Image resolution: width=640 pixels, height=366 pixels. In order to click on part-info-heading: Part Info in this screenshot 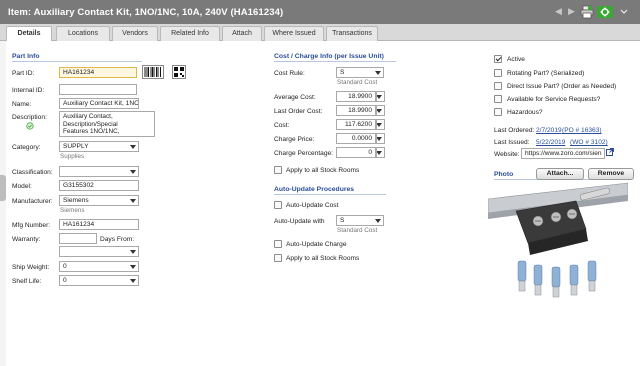, I will do `click(77, 57)`.